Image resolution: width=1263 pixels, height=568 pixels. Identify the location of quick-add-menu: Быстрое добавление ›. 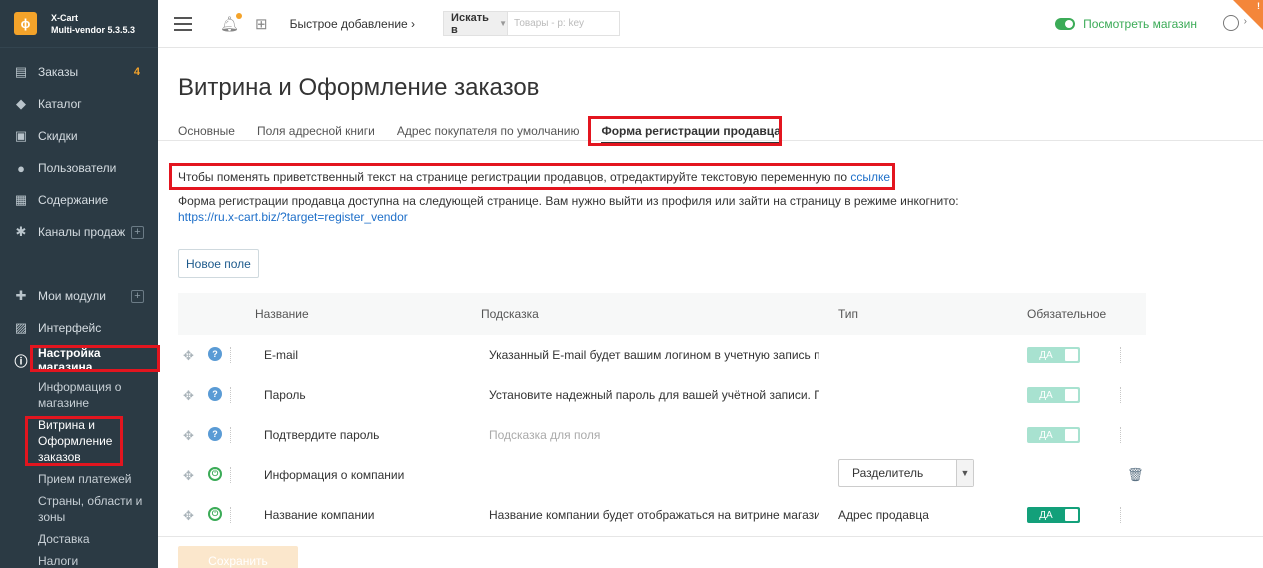
(352, 24).